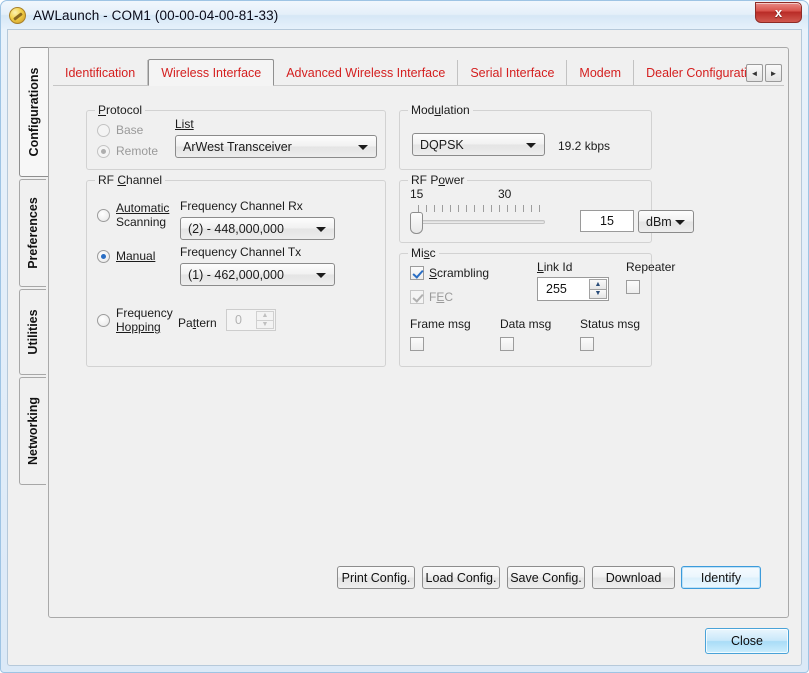  What do you see at coordinates (441, 297) in the screenshot?
I see `fec-label: FEC` at bounding box center [441, 297].